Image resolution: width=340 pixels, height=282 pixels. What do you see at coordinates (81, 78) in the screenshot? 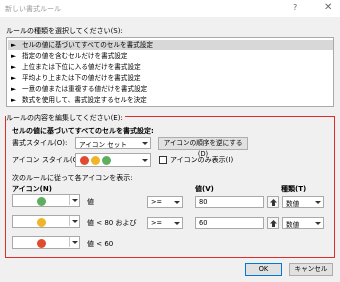
I see `rule-type-item-label: 平均より上または下の値だけを書式設定` at bounding box center [81, 78].